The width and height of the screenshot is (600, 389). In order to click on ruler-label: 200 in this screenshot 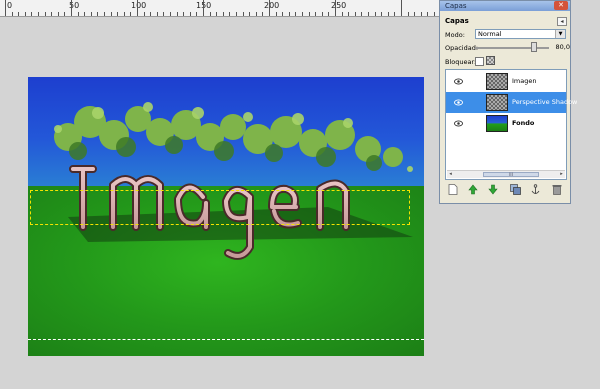, I will do `click(272, 5)`.